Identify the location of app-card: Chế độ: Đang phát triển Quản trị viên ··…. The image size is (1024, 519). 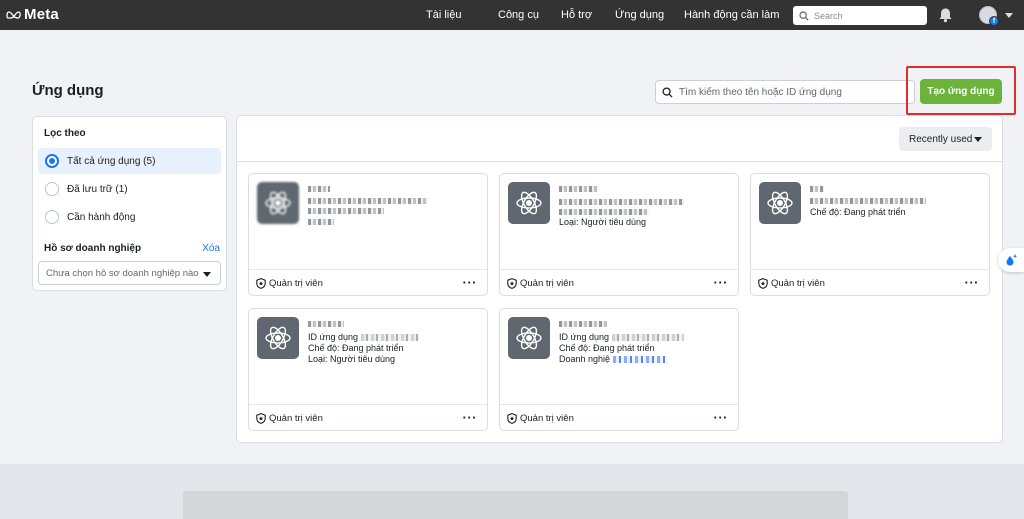
(870, 234).